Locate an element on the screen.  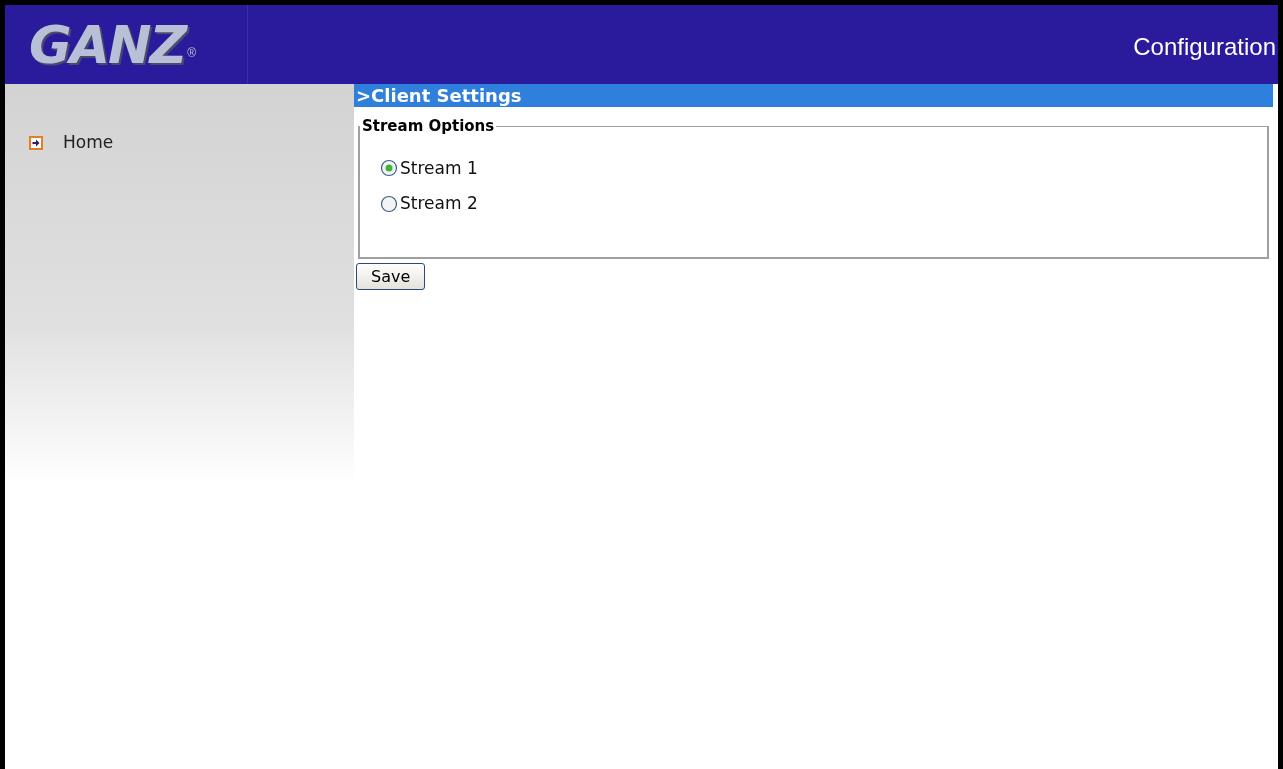
radio-label: Stream 1 is located at coordinates (439, 168).